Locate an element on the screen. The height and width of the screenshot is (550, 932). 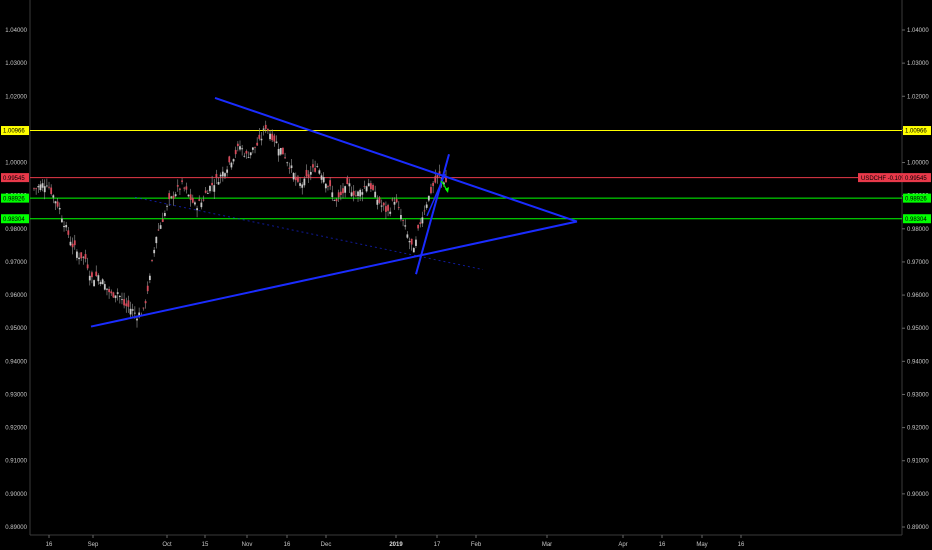
y-tick-label-left: 0.97000 is located at coordinates (16, 263).